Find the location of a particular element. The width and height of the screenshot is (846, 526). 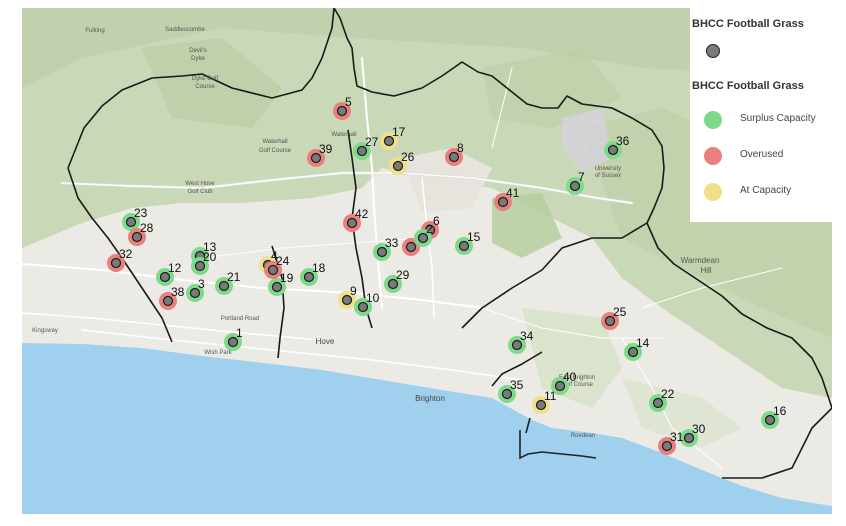

site-label: 26 is located at coordinates (408, 157).